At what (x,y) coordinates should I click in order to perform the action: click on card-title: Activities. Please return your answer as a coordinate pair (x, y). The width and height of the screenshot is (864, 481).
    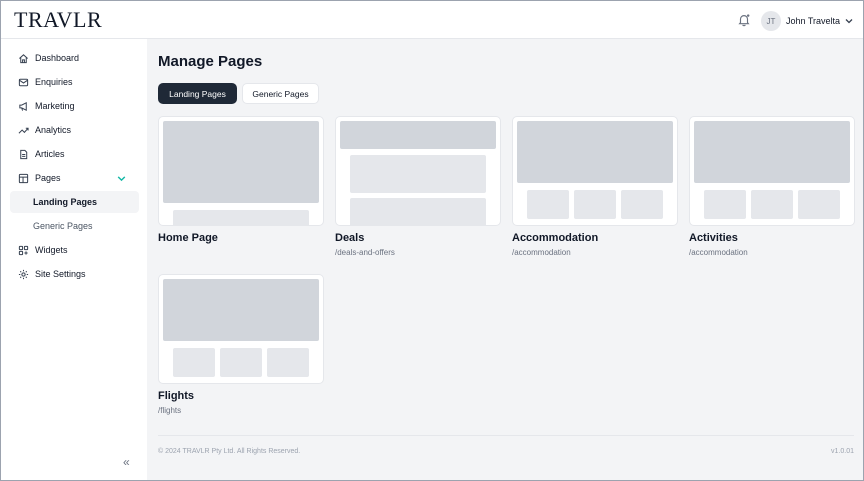
    Looking at the image, I should click on (713, 238).